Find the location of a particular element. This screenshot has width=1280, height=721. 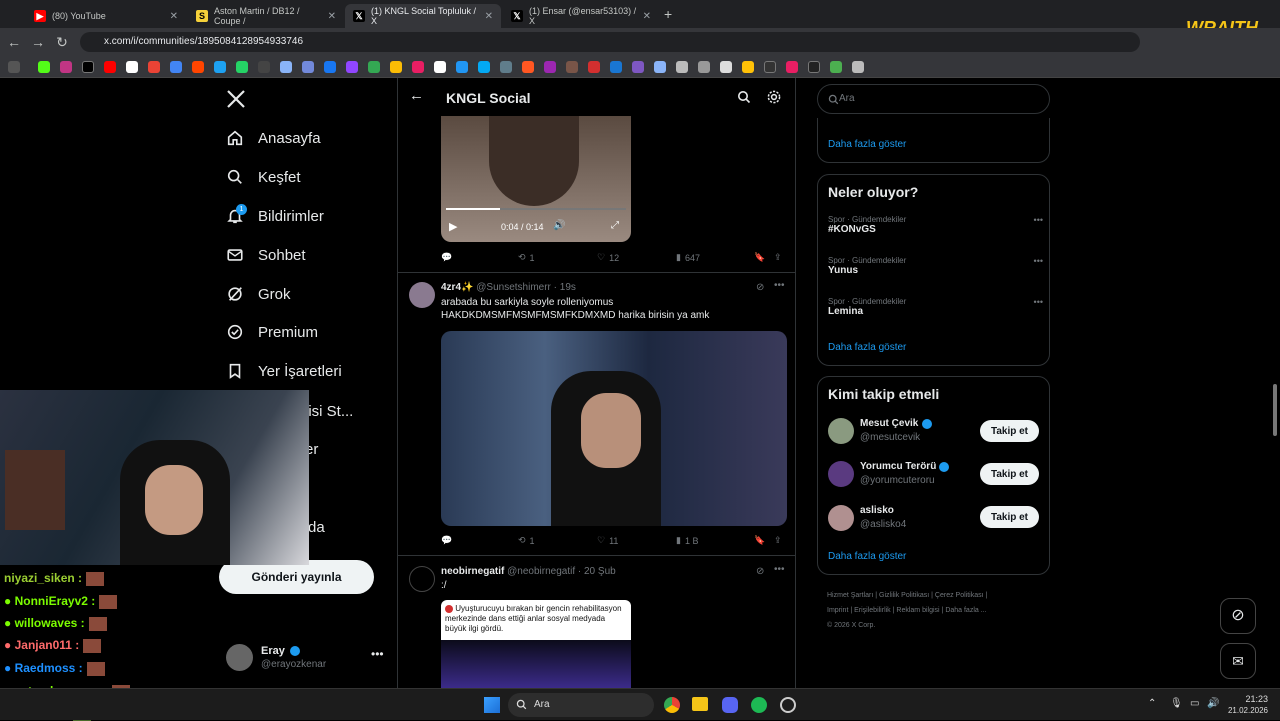

fullscreen-icon: ⤢ is located at coordinates (615, 225).